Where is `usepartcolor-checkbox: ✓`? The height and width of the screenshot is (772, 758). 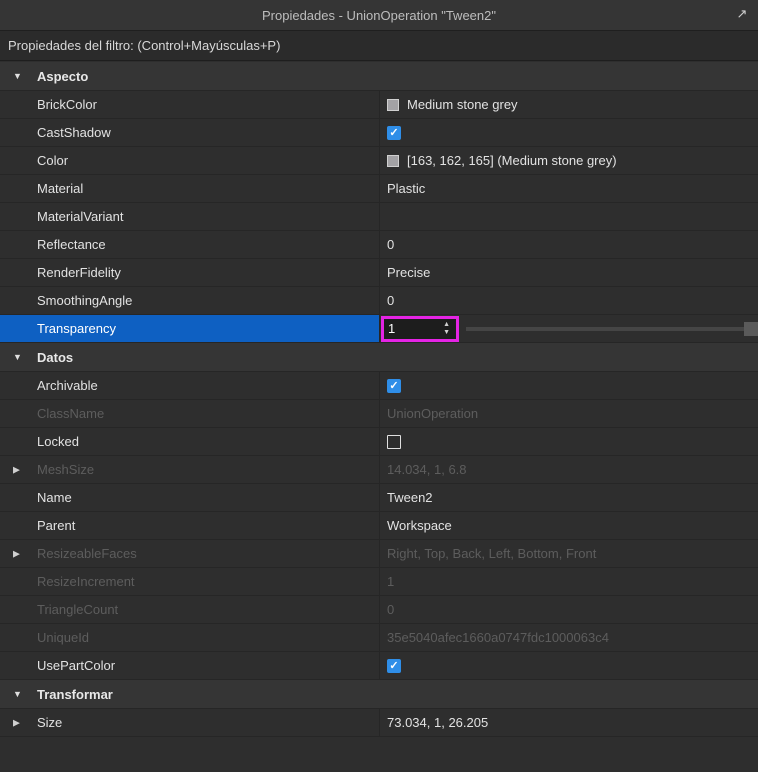
usepartcolor-checkbox: ✓ is located at coordinates (394, 665).